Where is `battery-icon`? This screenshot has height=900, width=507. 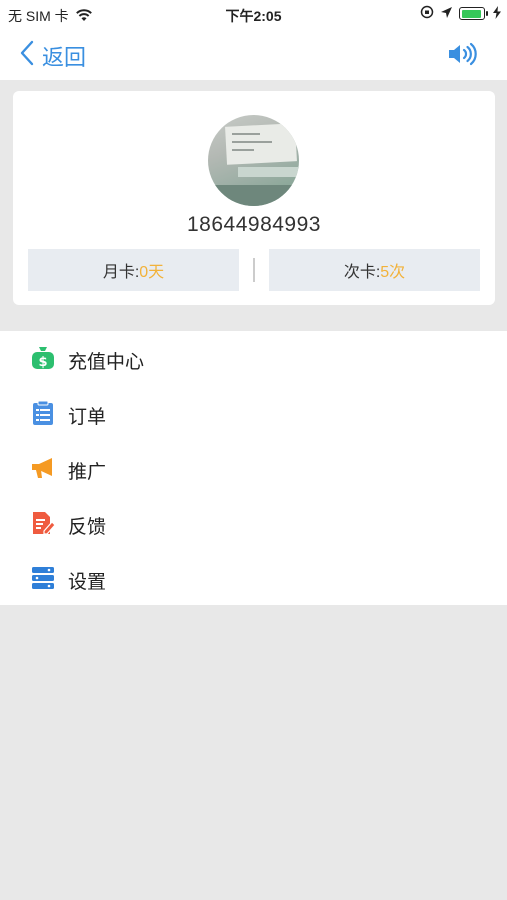 battery-icon is located at coordinates (473, 13).